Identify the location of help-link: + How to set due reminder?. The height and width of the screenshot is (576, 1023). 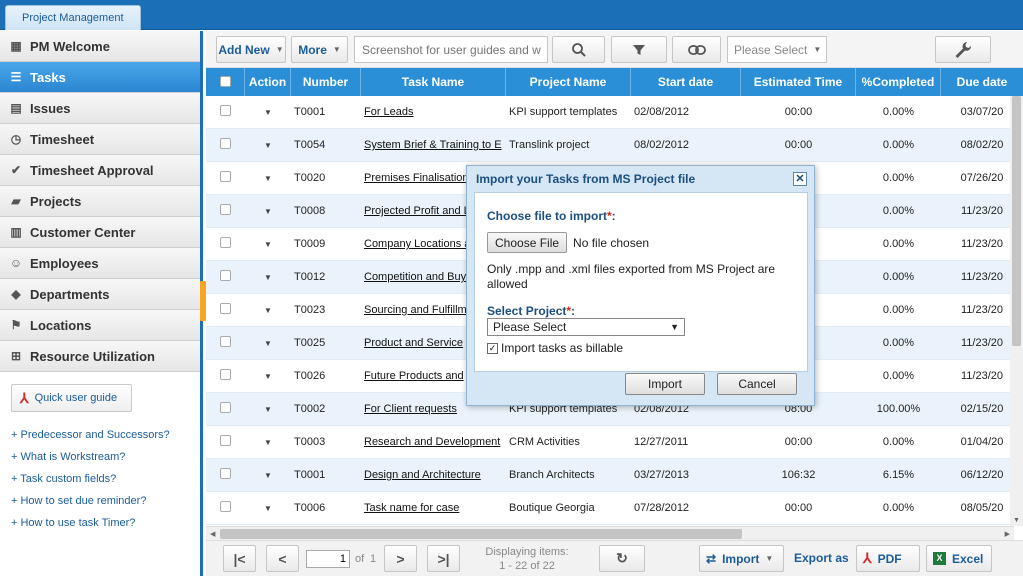
(105, 501).